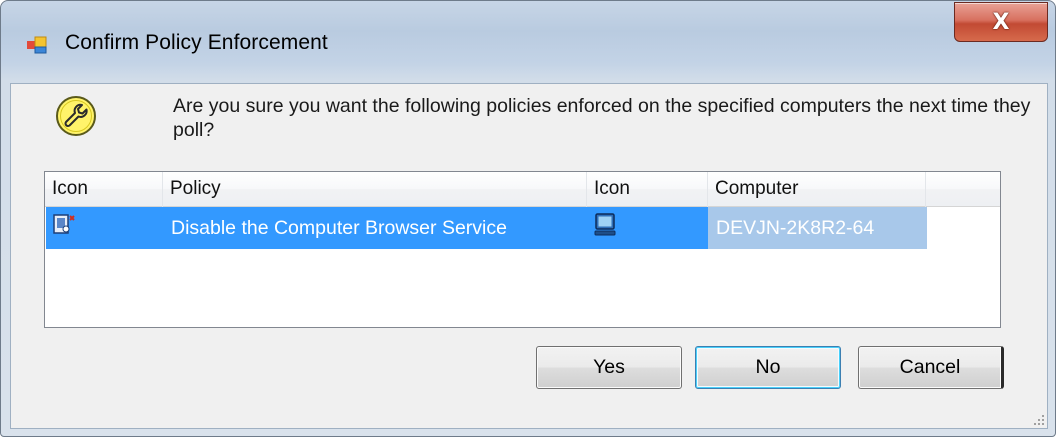  Describe the element at coordinates (76, 116) in the screenshot. I see `wrench-warning-icon` at that location.